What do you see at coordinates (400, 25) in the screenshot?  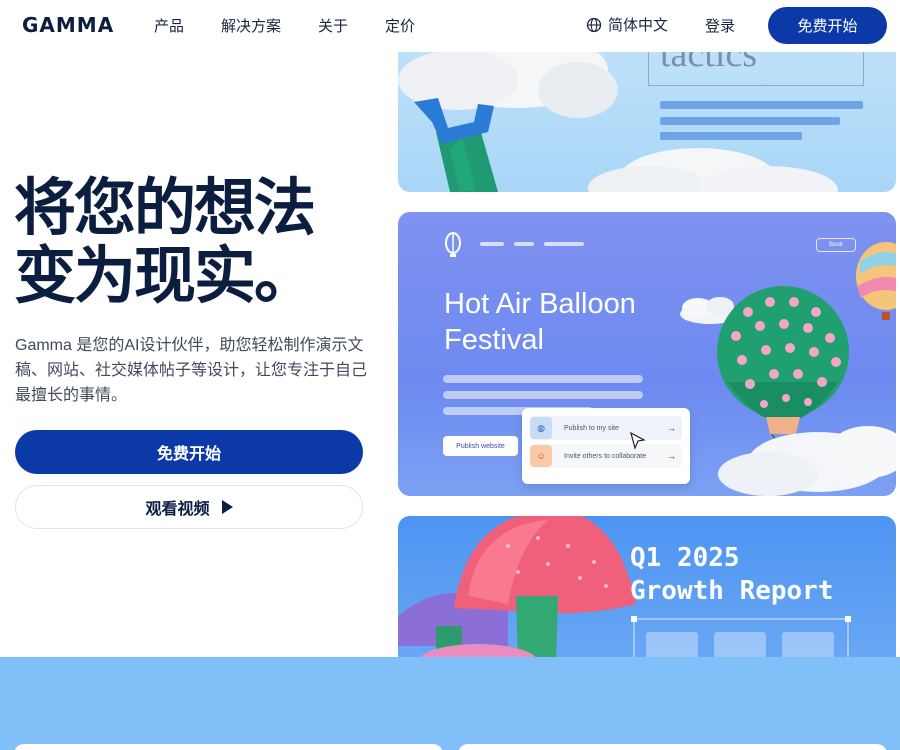 I see `nav-item-pricing: 定价` at bounding box center [400, 25].